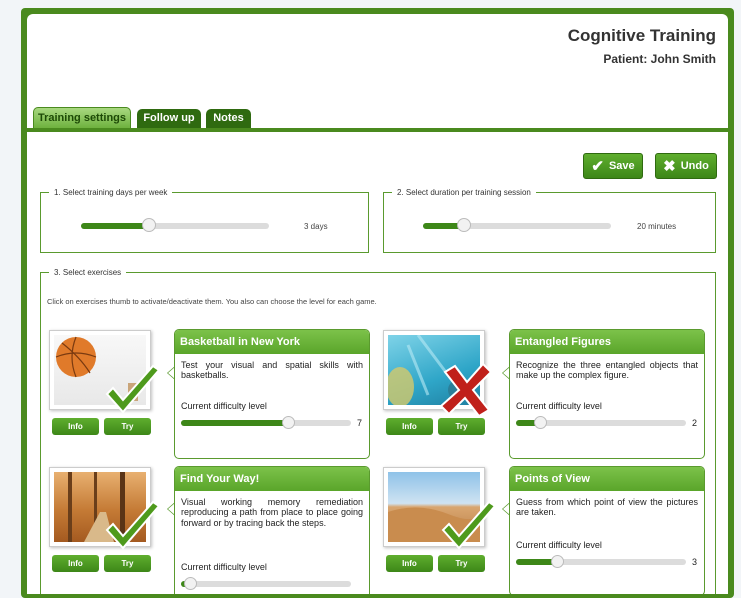  I want to click on duration-legend: 2. Select duration per training session, so click(464, 192).